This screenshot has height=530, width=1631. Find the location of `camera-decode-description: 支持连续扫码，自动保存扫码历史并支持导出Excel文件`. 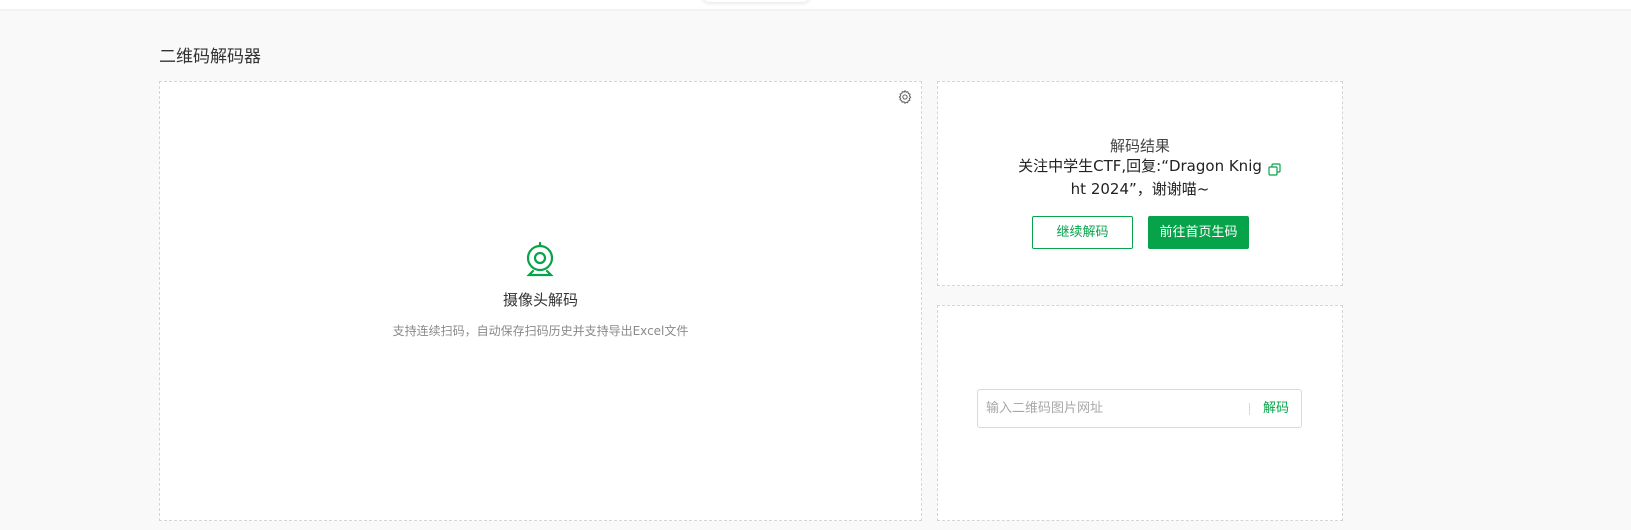

camera-decode-description: 支持连续扫码，自动保存扫码历史并支持导出Excel文件 is located at coordinates (540, 331).